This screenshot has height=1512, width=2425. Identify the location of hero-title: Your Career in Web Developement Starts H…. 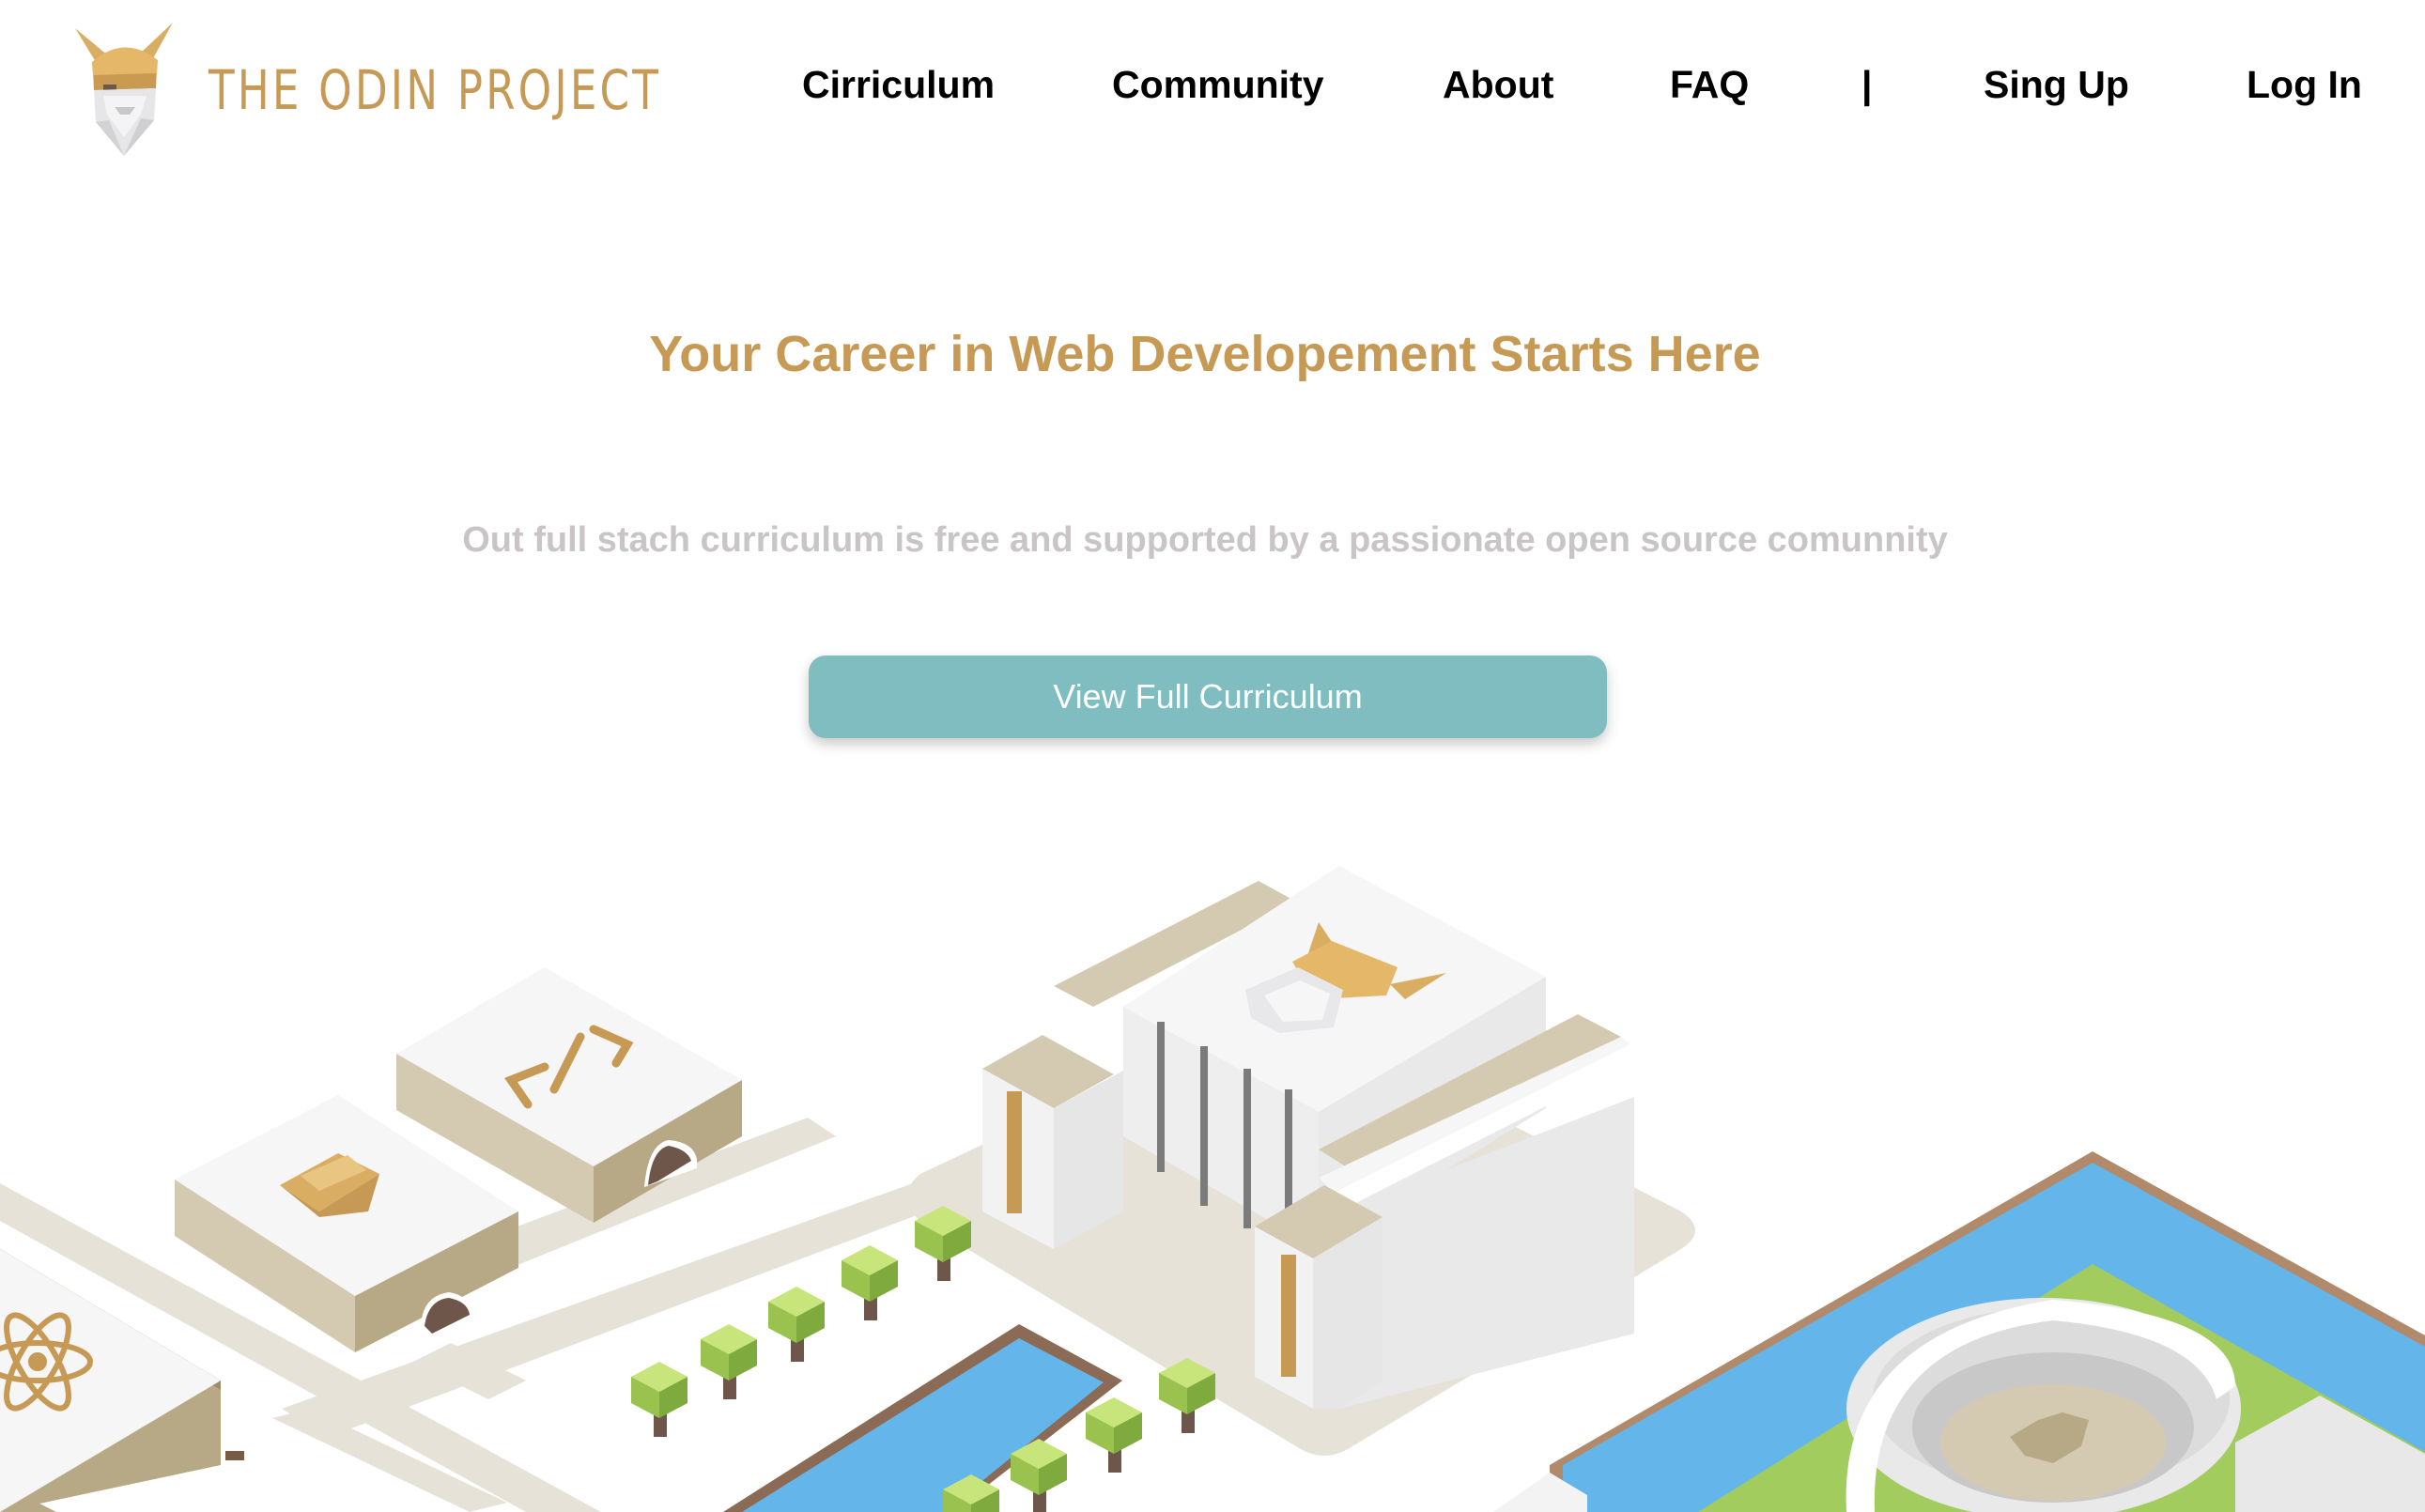
(1205, 354).